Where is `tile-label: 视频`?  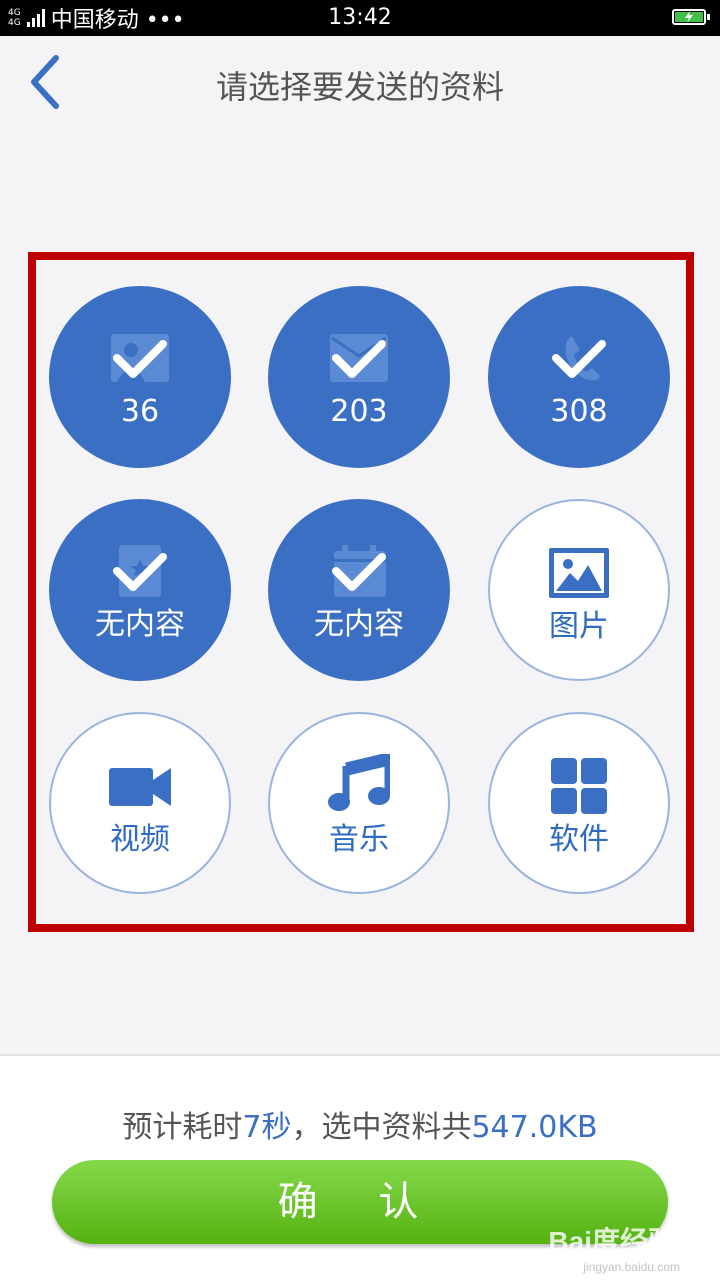 tile-label: 视频 is located at coordinates (140, 839).